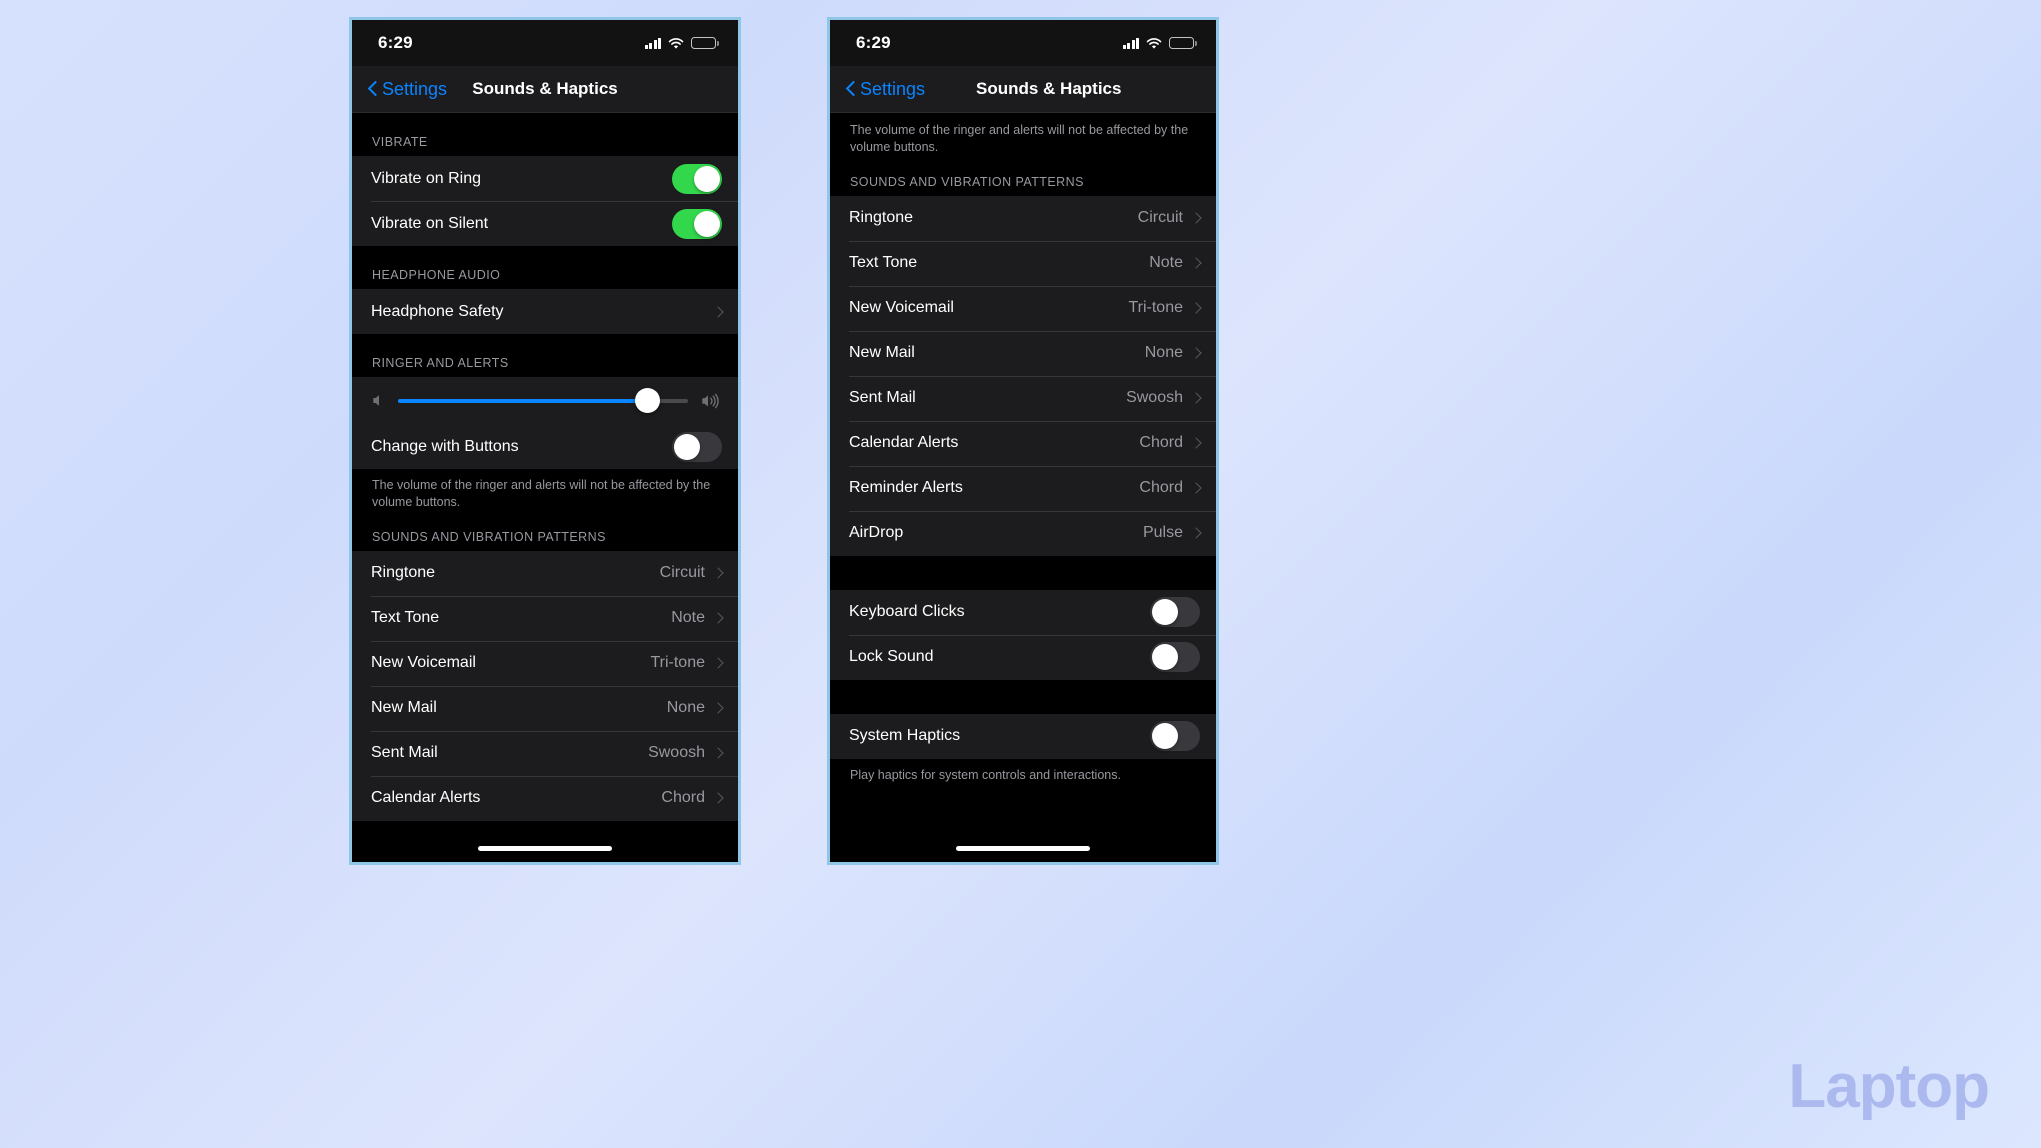  Describe the element at coordinates (545, 223) in the screenshot. I see `row-vibrate-on-silent: Vibrate on Silent` at that location.